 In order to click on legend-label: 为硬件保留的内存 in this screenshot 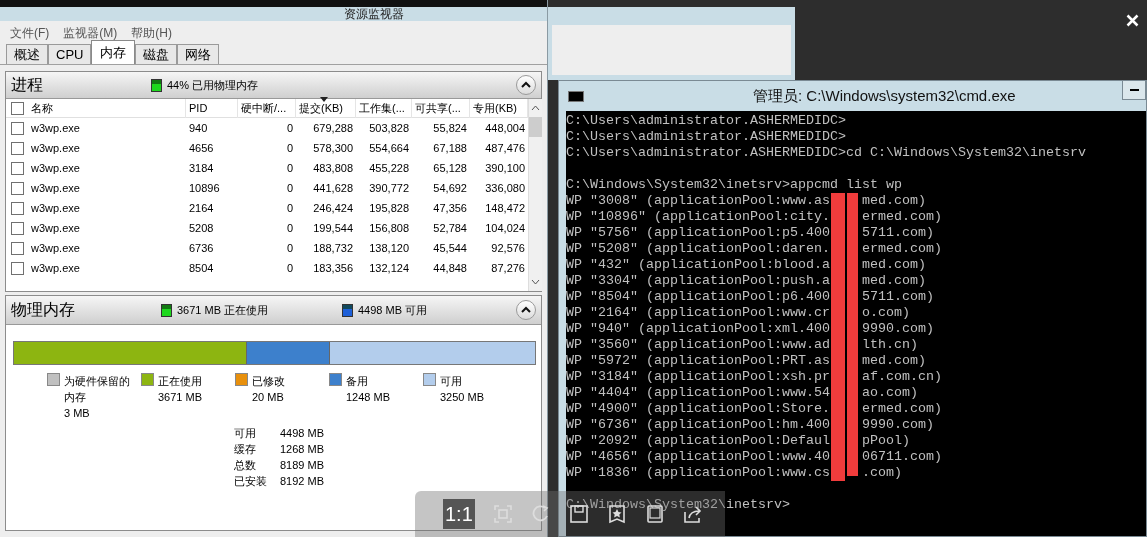, I will do `click(97, 389)`.